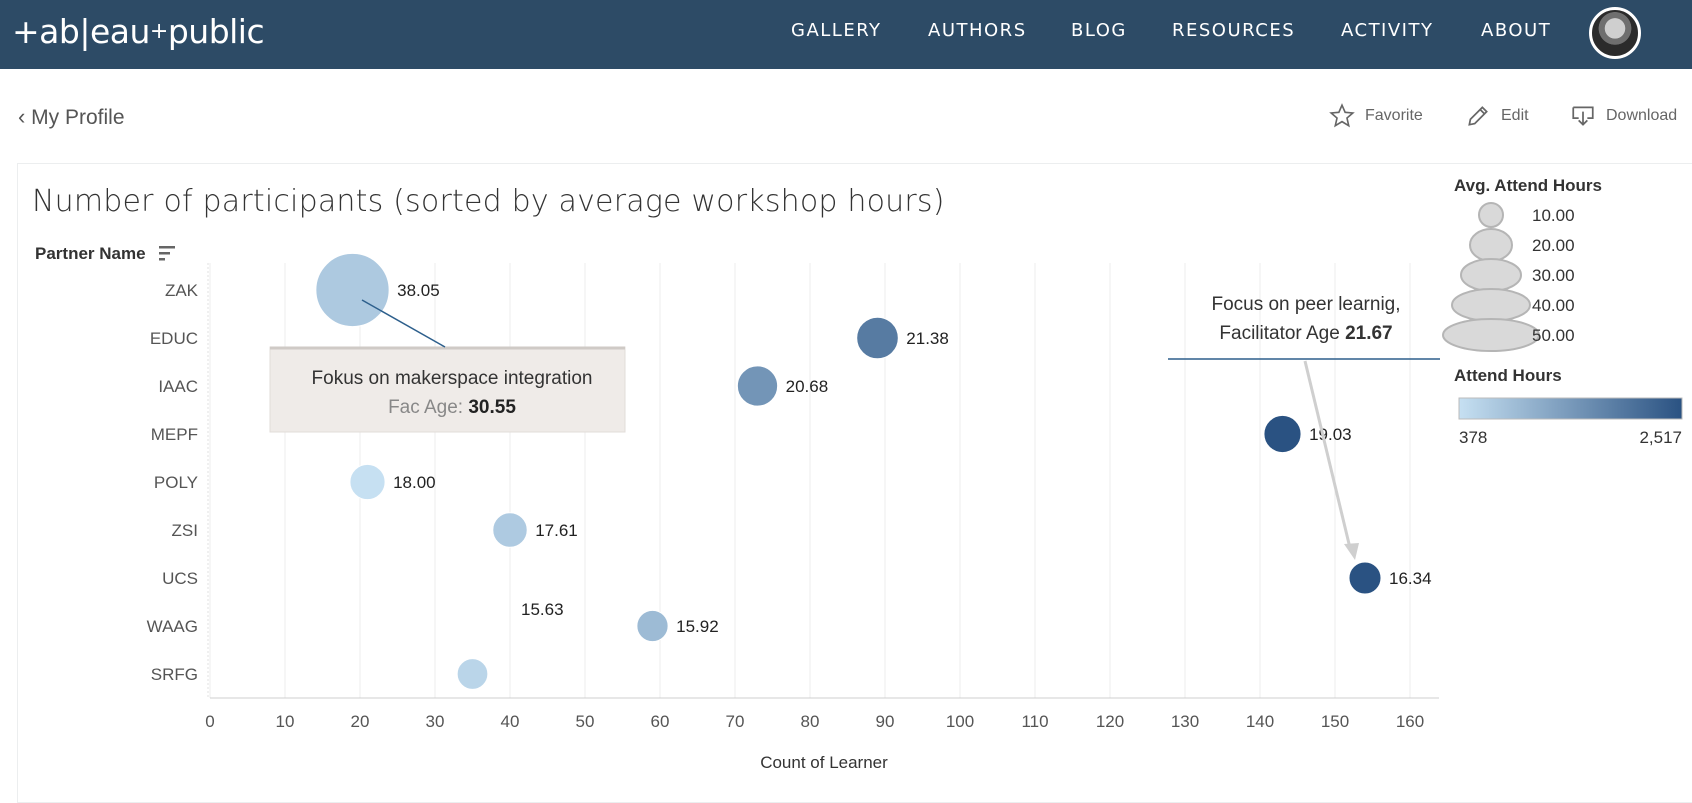 This screenshot has height=803, width=1692. What do you see at coordinates (960, 721) in the screenshot?
I see `x-tick-label: 100` at bounding box center [960, 721].